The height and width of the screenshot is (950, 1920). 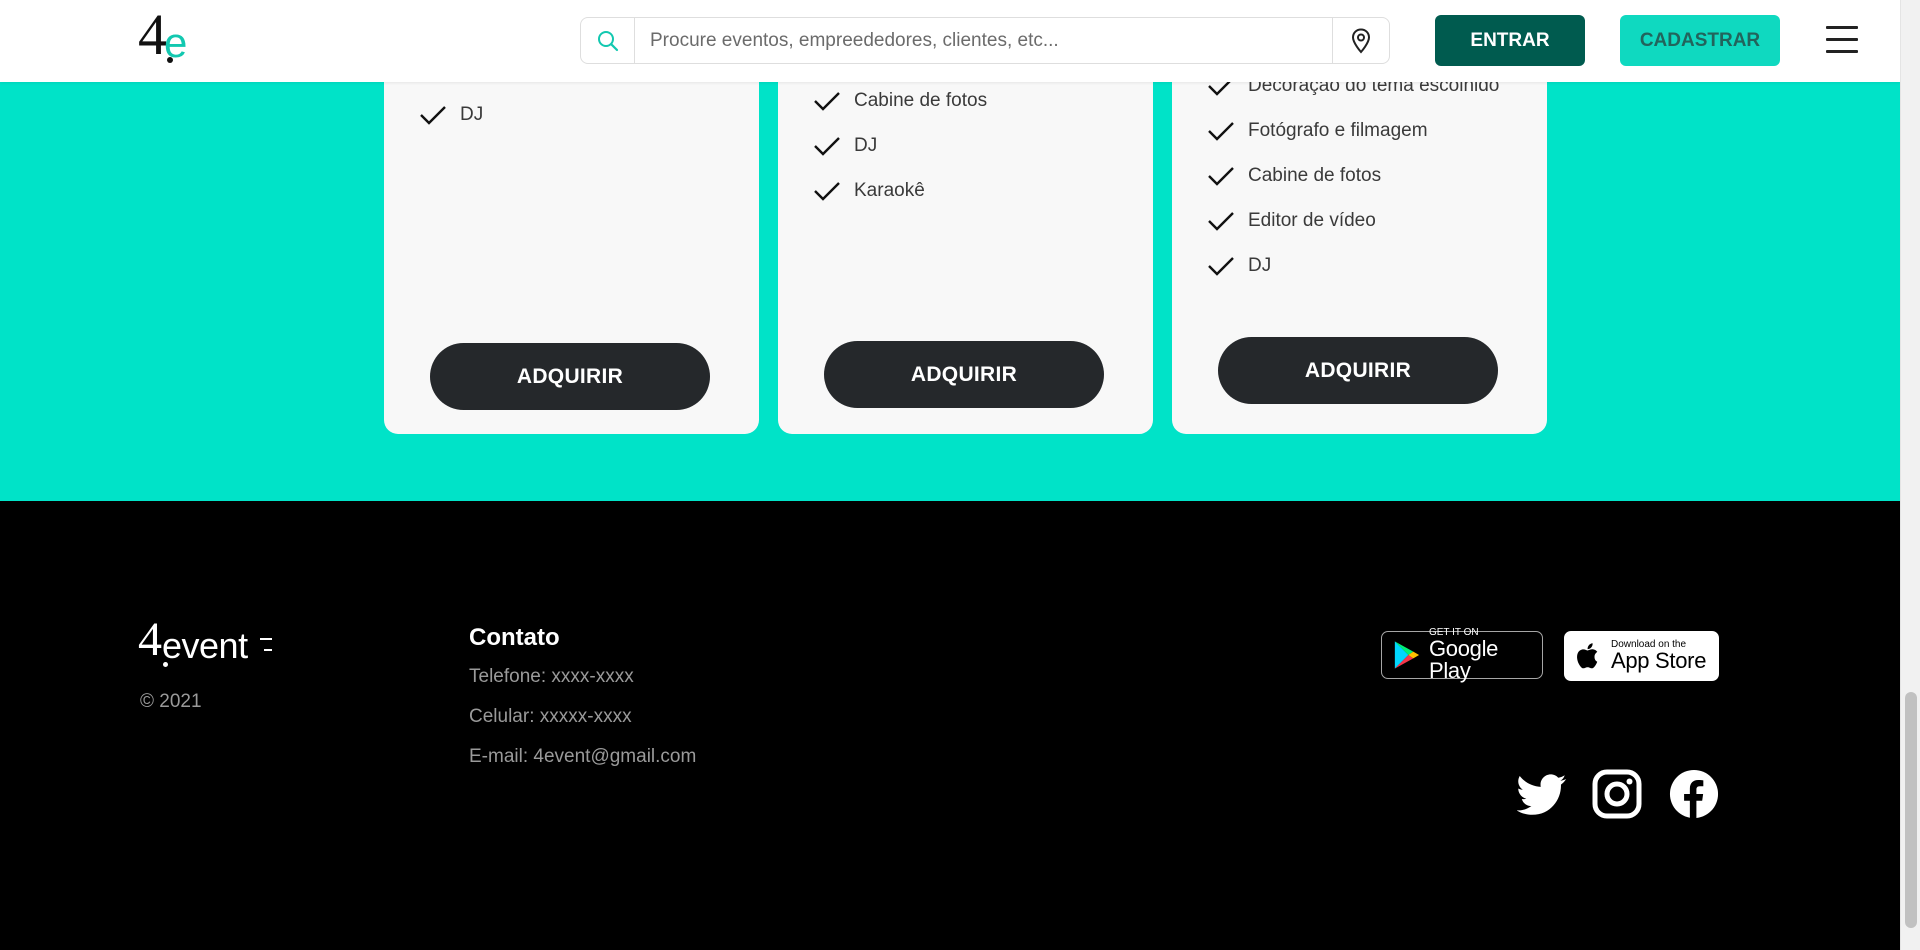 I want to click on search-input, so click(x=985, y=40).